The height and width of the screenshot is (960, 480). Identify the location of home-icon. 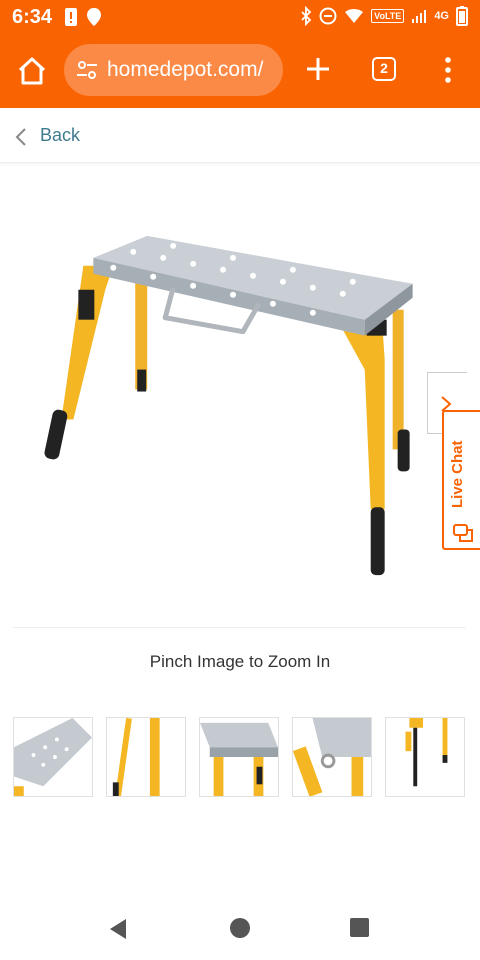
(32, 71).